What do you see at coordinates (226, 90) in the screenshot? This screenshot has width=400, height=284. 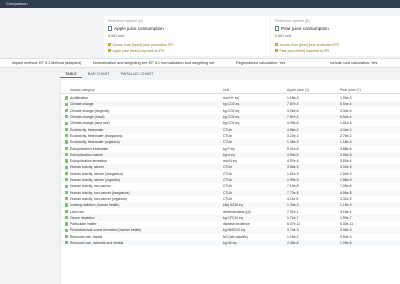 I see `header-unit: Unit` at bounding box center [226, 90].